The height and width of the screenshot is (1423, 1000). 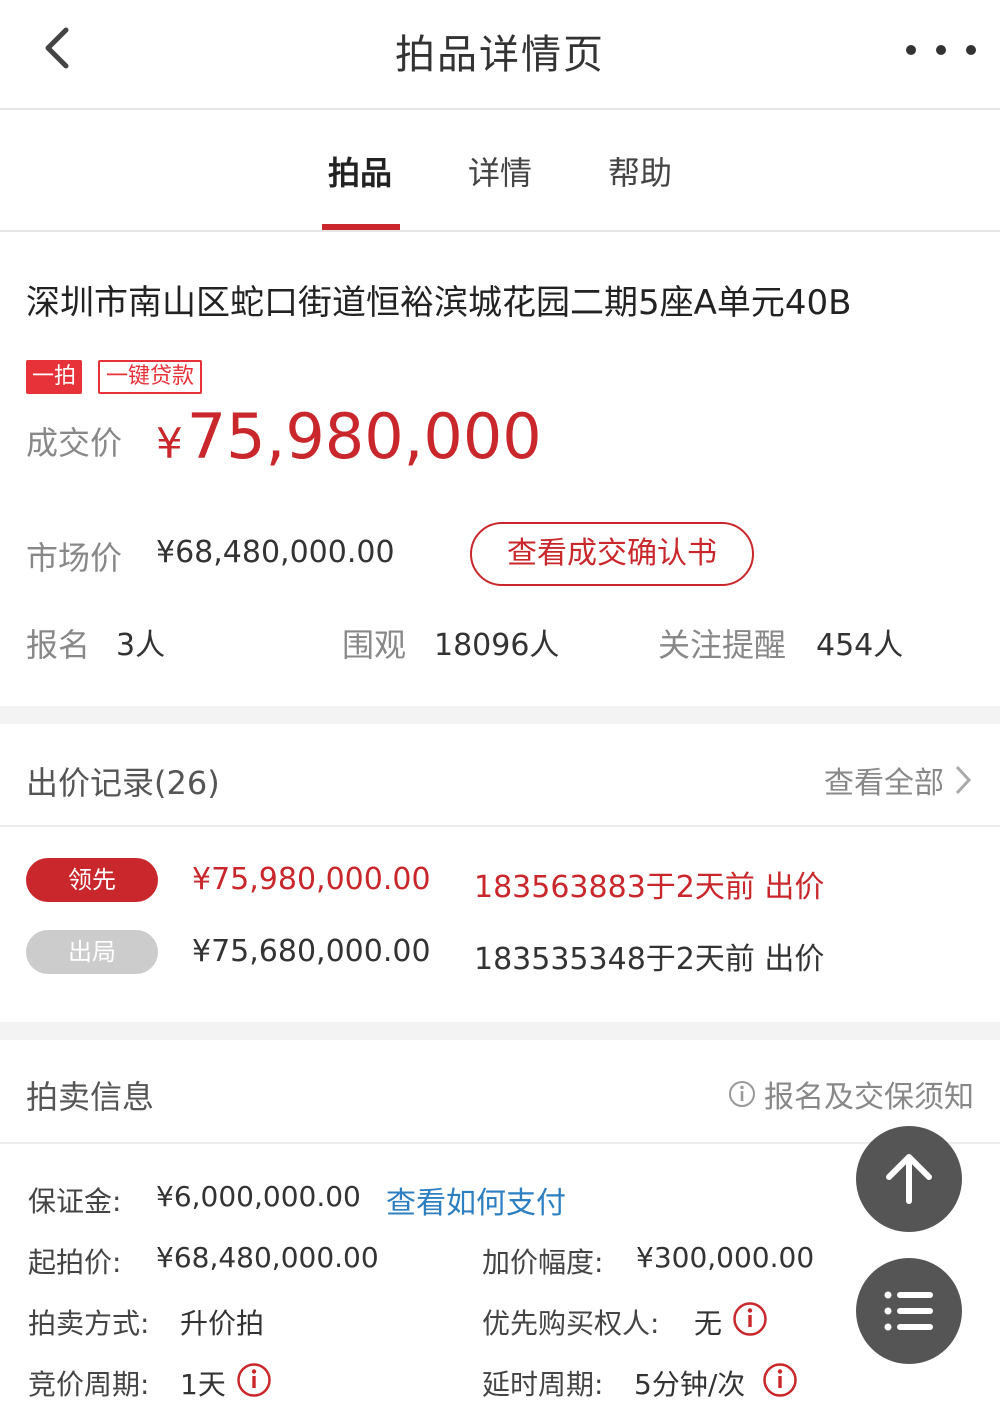 I want to click on start-price-value: ¥68,480,000.00, so click(x=267, y=1257).